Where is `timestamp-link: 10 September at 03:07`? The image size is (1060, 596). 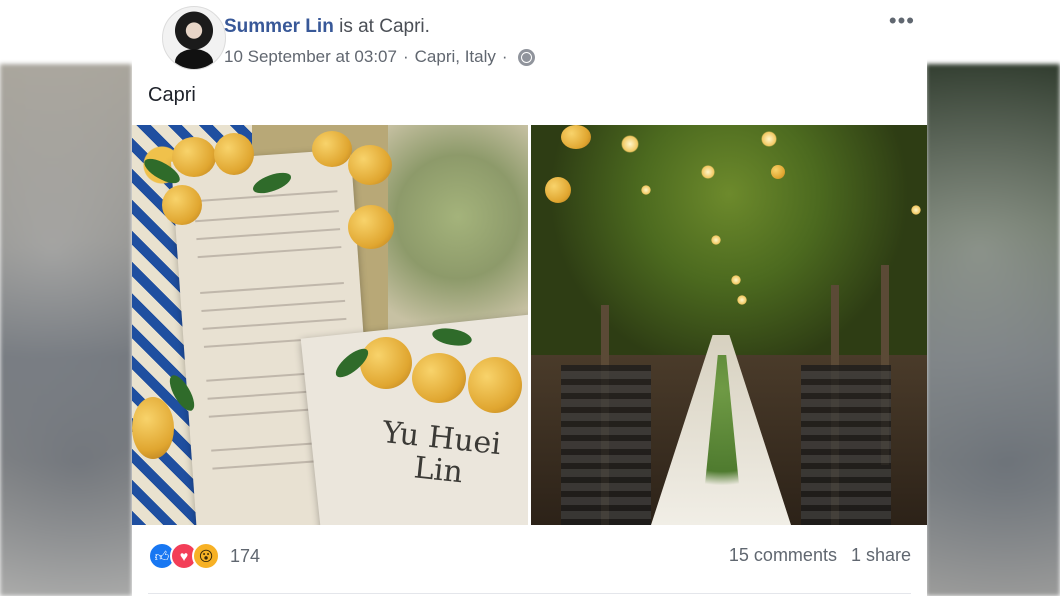 timestamp-link: 10 September at 03:07 is located at coordinates (310, 57).